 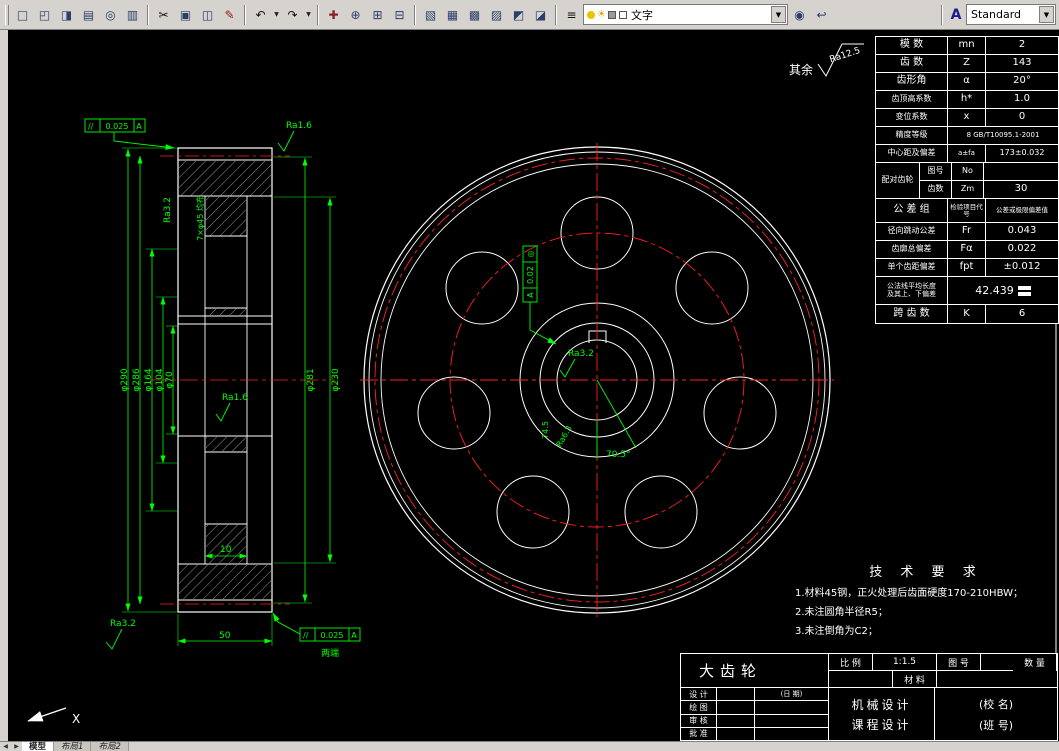 What do you see at coordinates (292, 14) in the screenshot?
I see `redo-icon: ↷` at bounding box center [292, 14].